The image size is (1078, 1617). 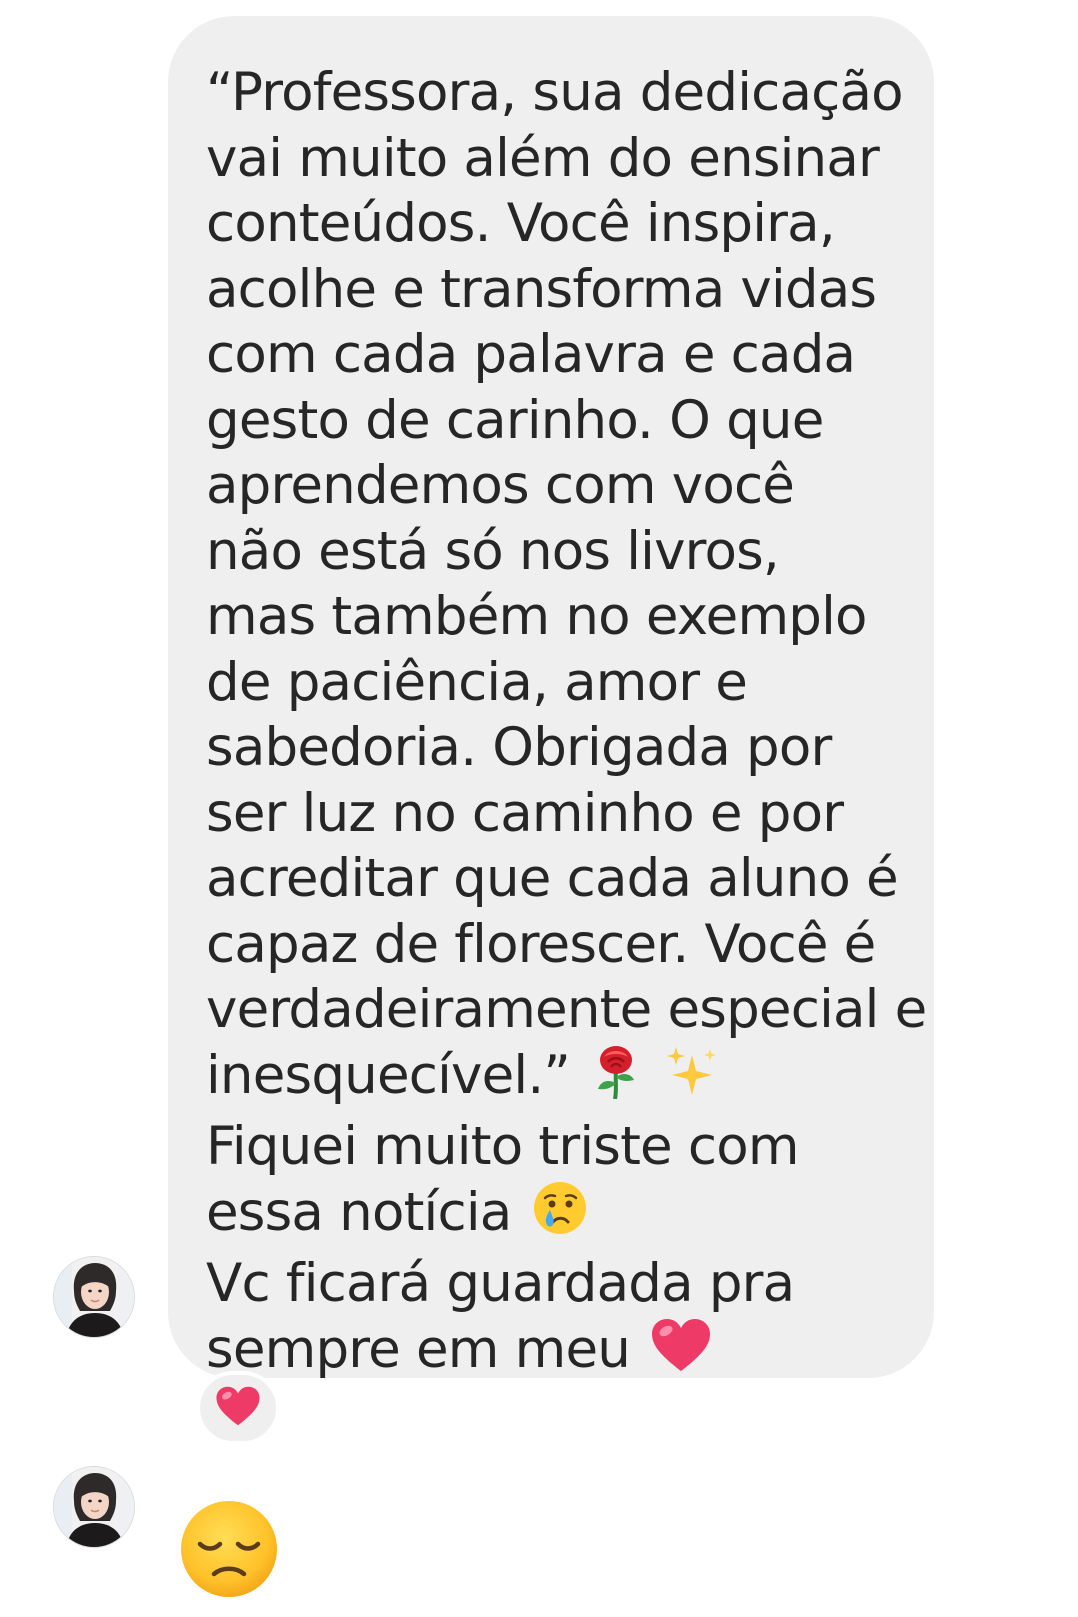 I want to click on message-line: ser luz no caminho e por, so click(x=525, y=813).